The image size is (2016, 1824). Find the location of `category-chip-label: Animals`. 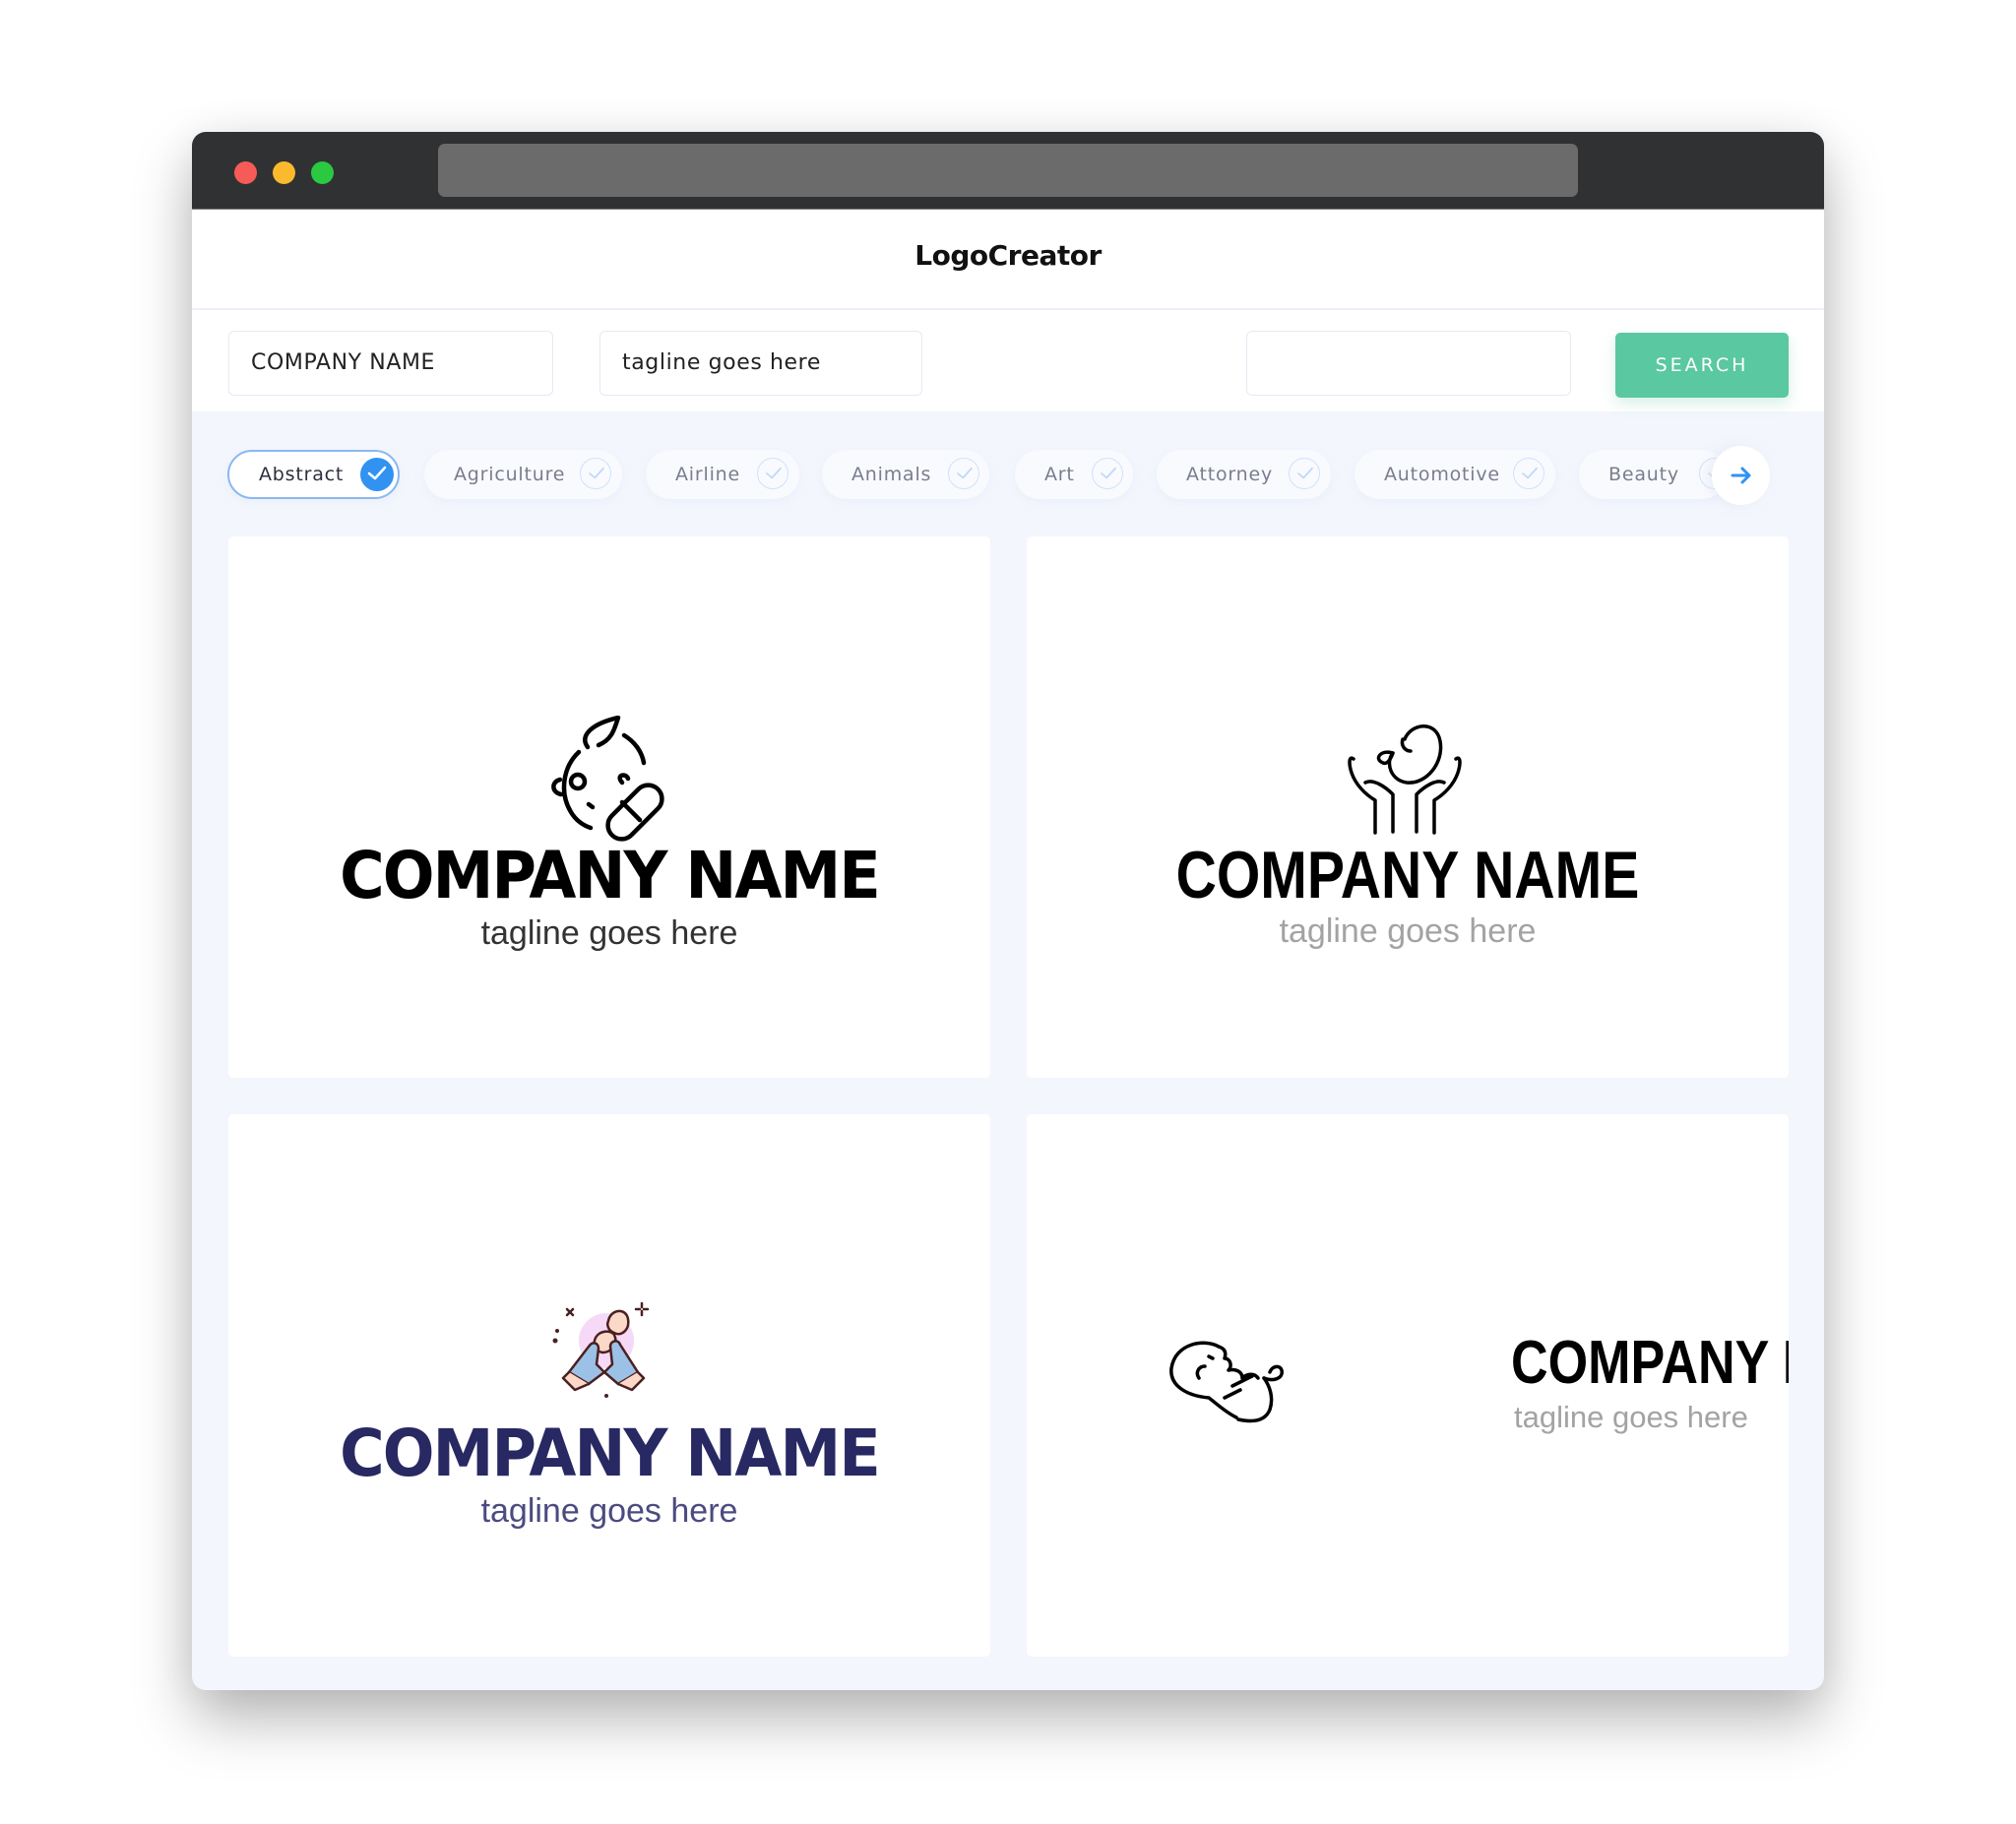

category-chip-label: Animals is located at coordinates (891, 474).